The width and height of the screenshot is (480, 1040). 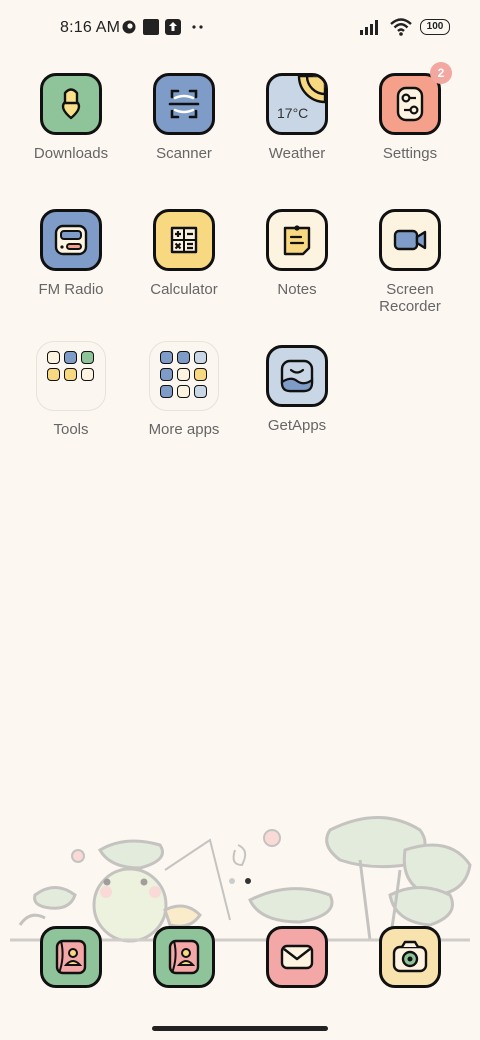 What do you see at coordinates (240, 881) in the screenshot?
I see `page-indicator` at bounding box center [240, 881].